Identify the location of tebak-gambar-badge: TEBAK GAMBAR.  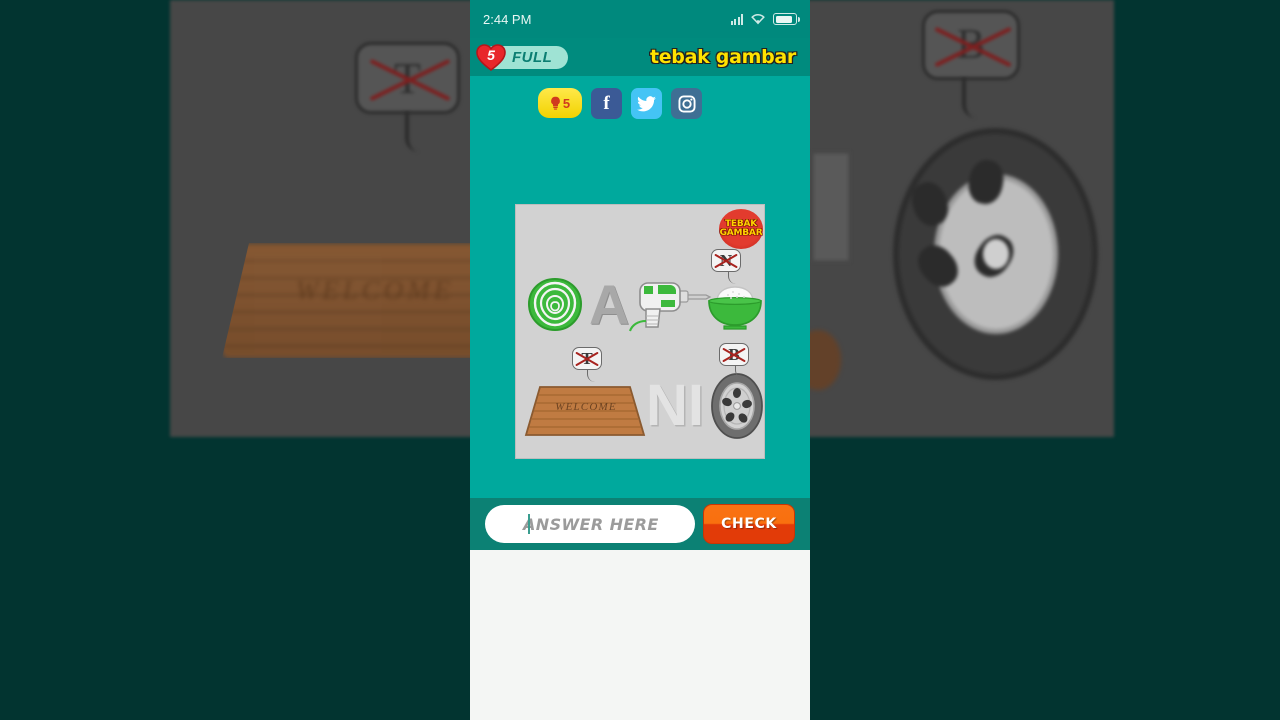
(741, 229).